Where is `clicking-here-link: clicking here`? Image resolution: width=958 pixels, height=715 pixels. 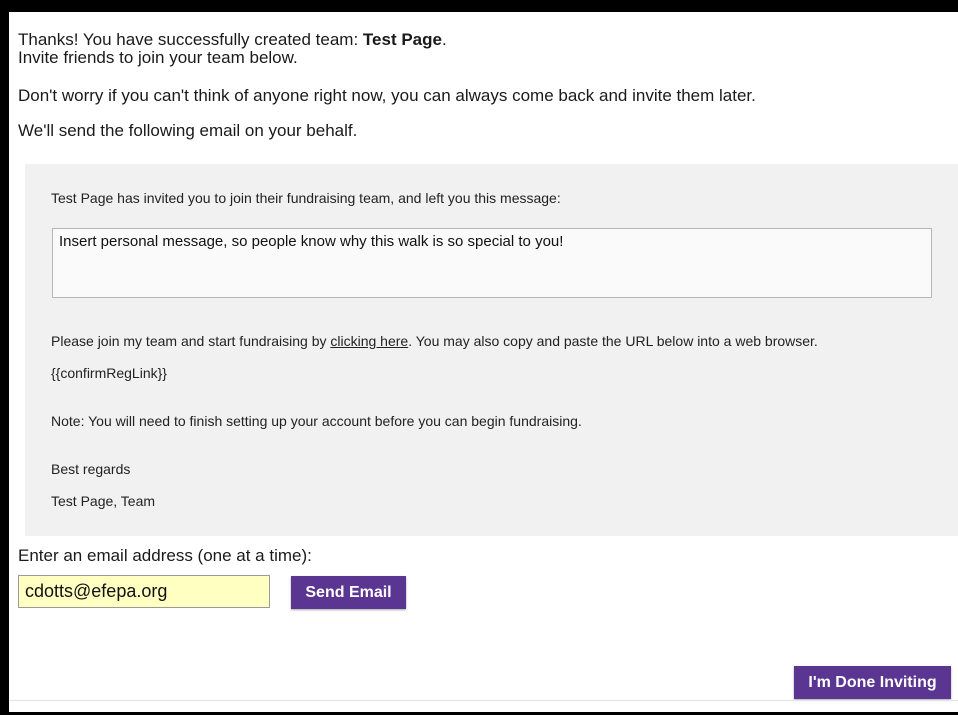
clicking-here-link: clicking here is located at coordinates (369, 341).